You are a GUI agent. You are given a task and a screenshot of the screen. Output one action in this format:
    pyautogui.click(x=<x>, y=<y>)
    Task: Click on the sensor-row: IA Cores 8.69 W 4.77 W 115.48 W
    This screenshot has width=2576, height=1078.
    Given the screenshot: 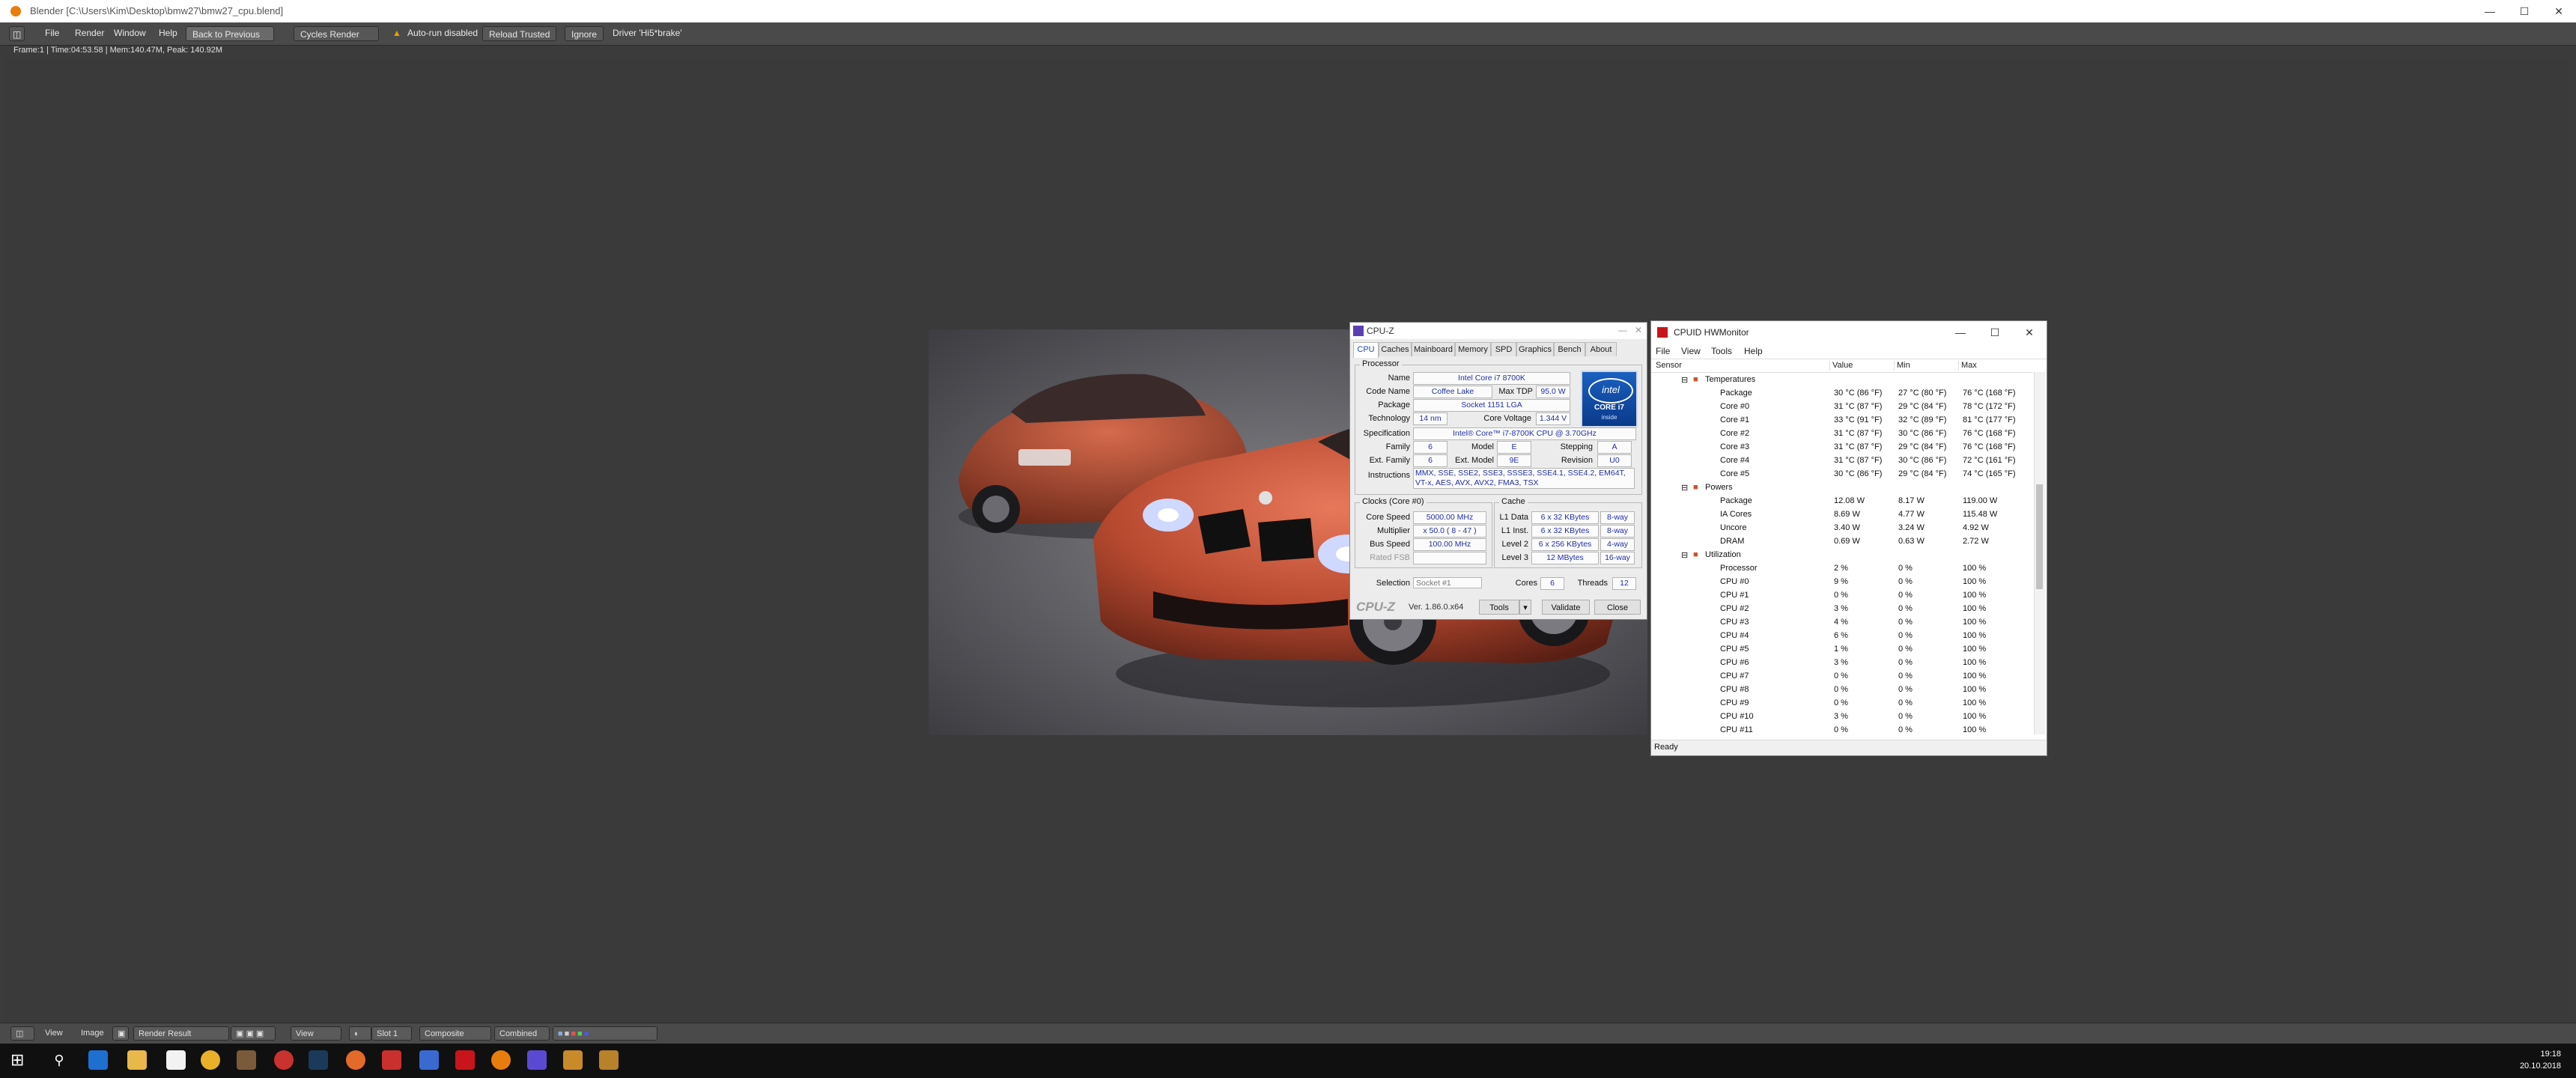 What is the action you would take?
    pyautogui.click(x=1842, y=515)
    